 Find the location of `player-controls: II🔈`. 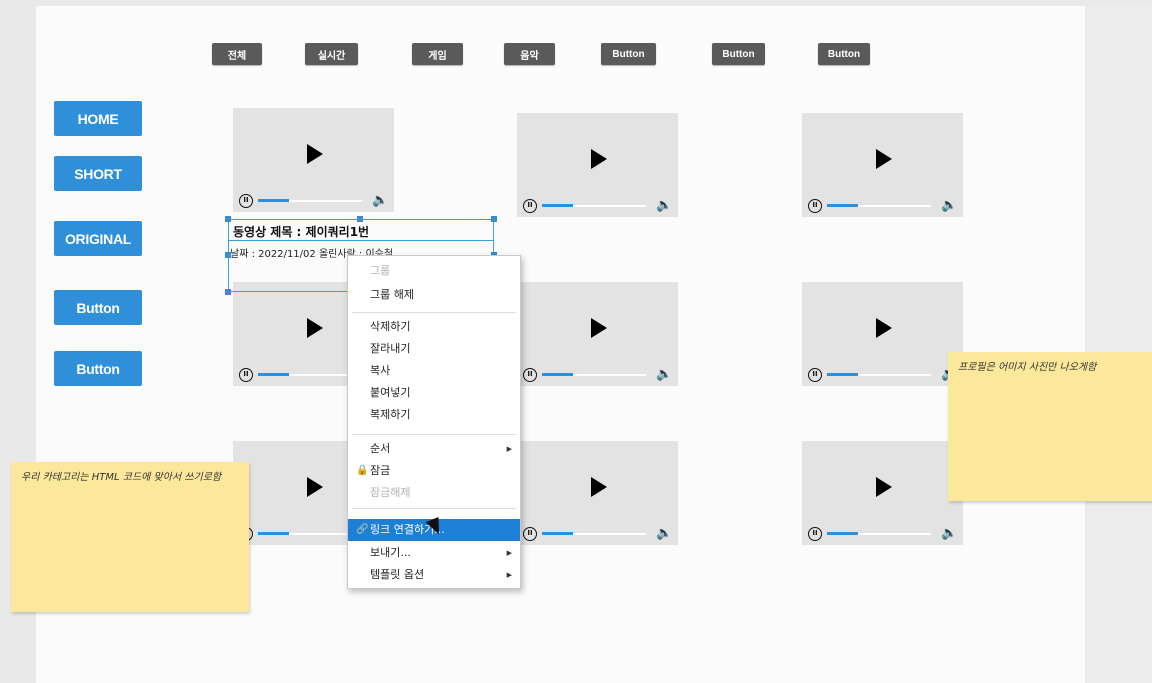

player-controls: II🔈 is located at coordinates (882, 375).